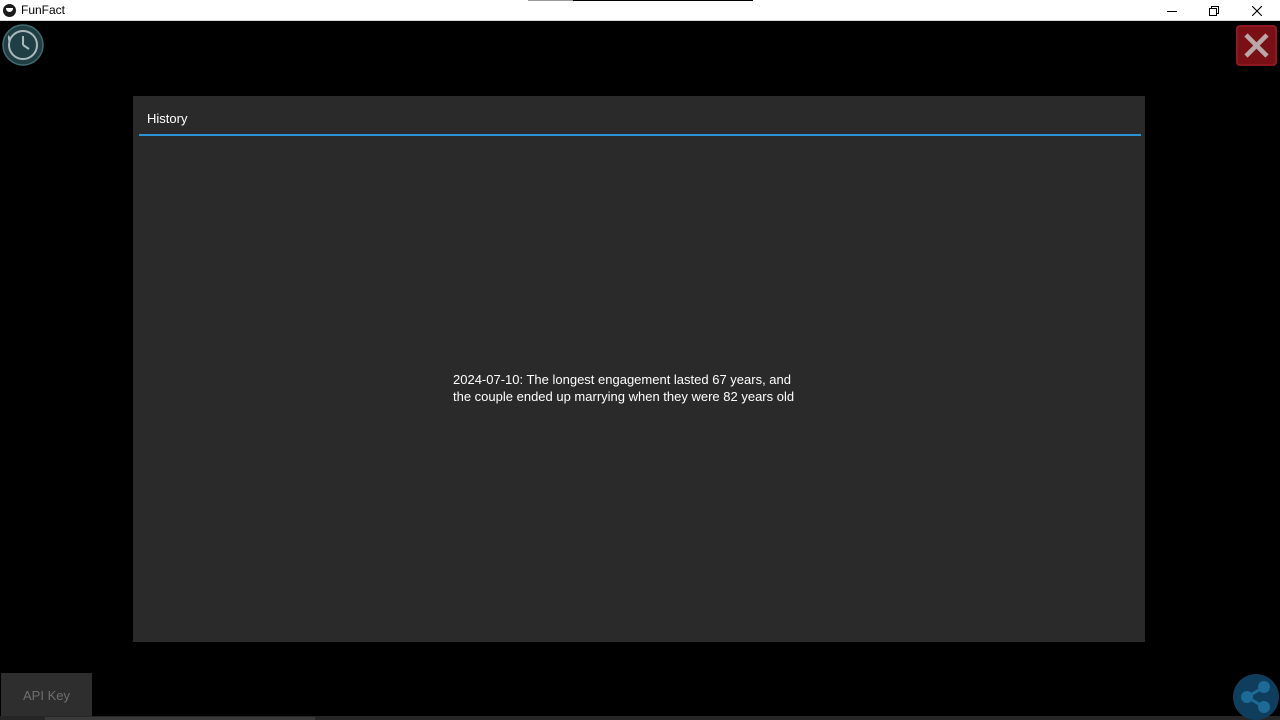  I want to click on minimize-icon, so click(1172, 11).